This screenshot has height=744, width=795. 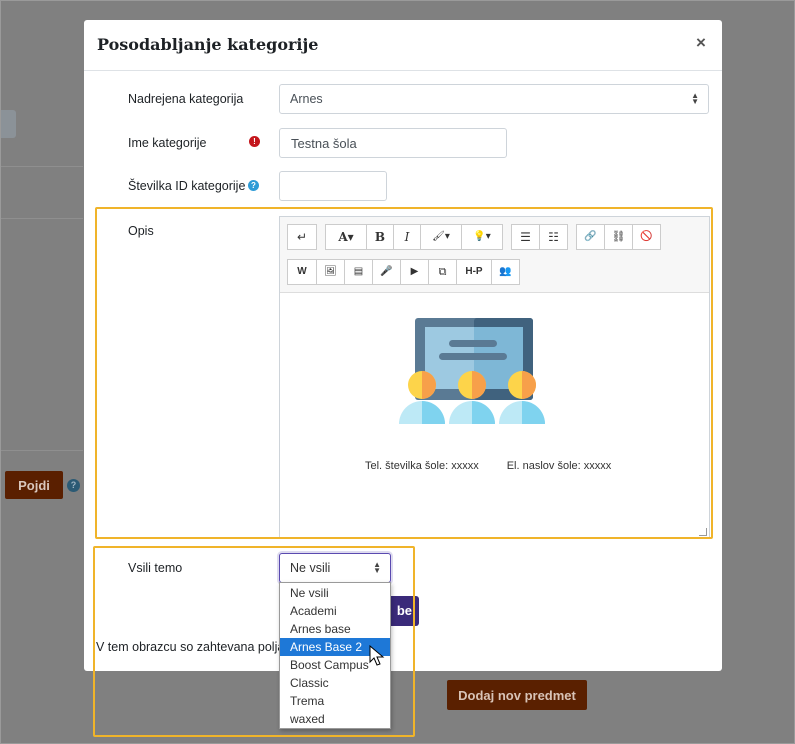 What do you see at coordinates (335, 701) in the screenshot?
I see `theme-option: Trema` at bounding box center [335, 701].